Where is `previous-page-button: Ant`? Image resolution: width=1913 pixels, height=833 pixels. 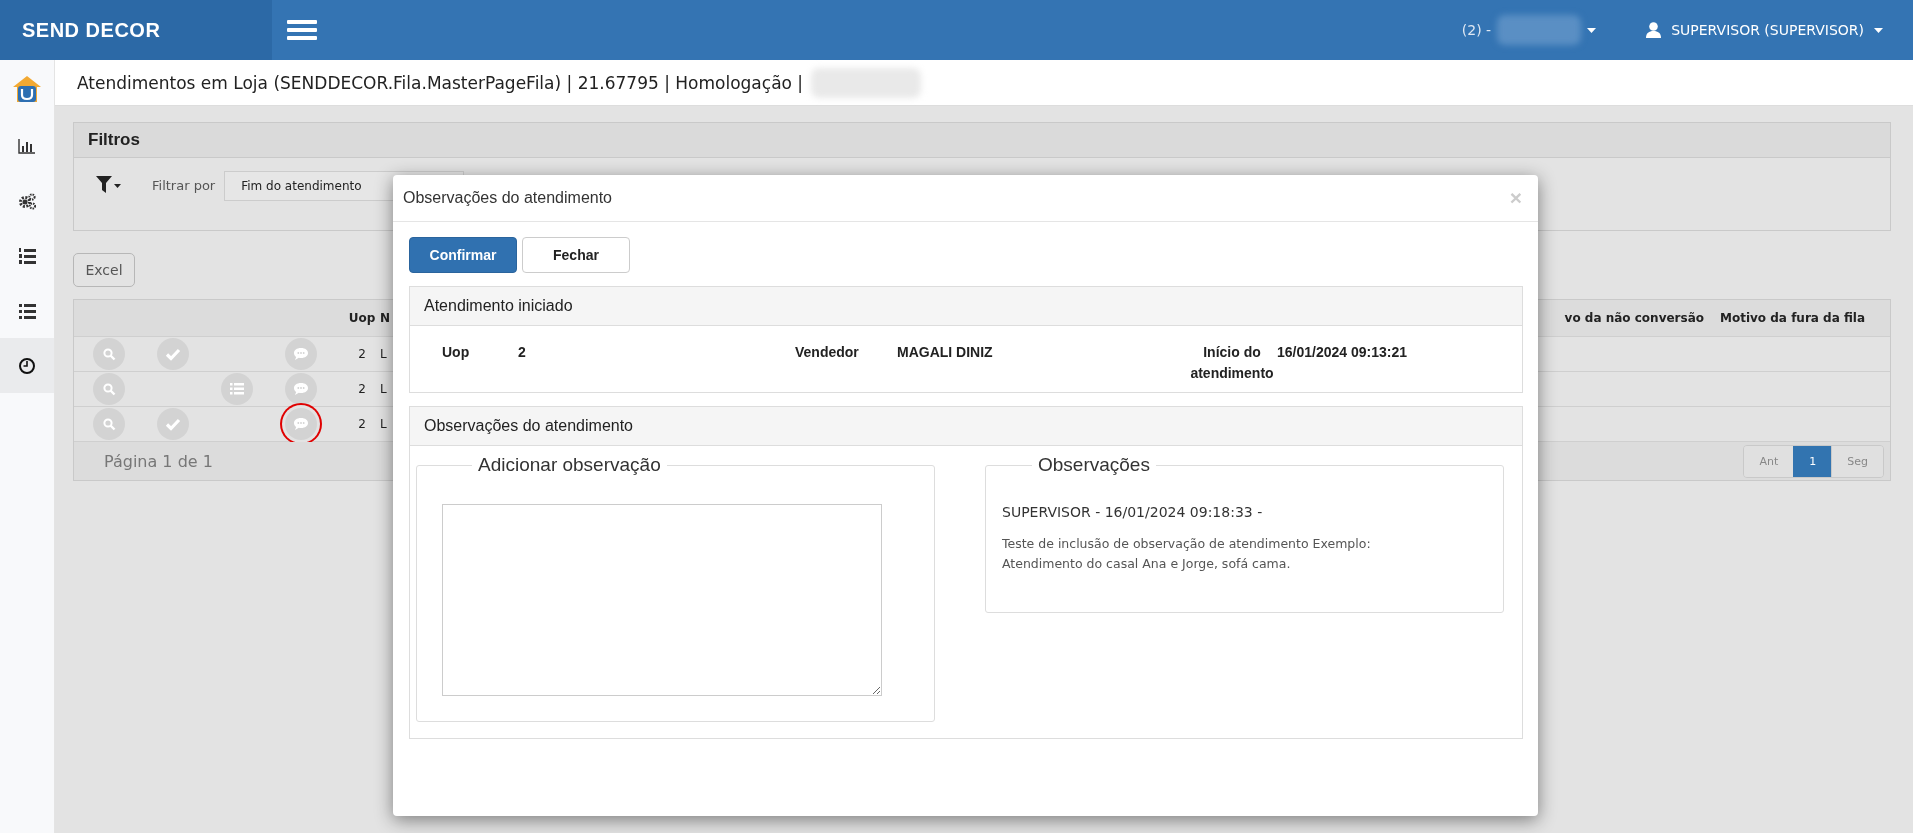
previous-page-button: Ant is located at coordinates (1769, 461).